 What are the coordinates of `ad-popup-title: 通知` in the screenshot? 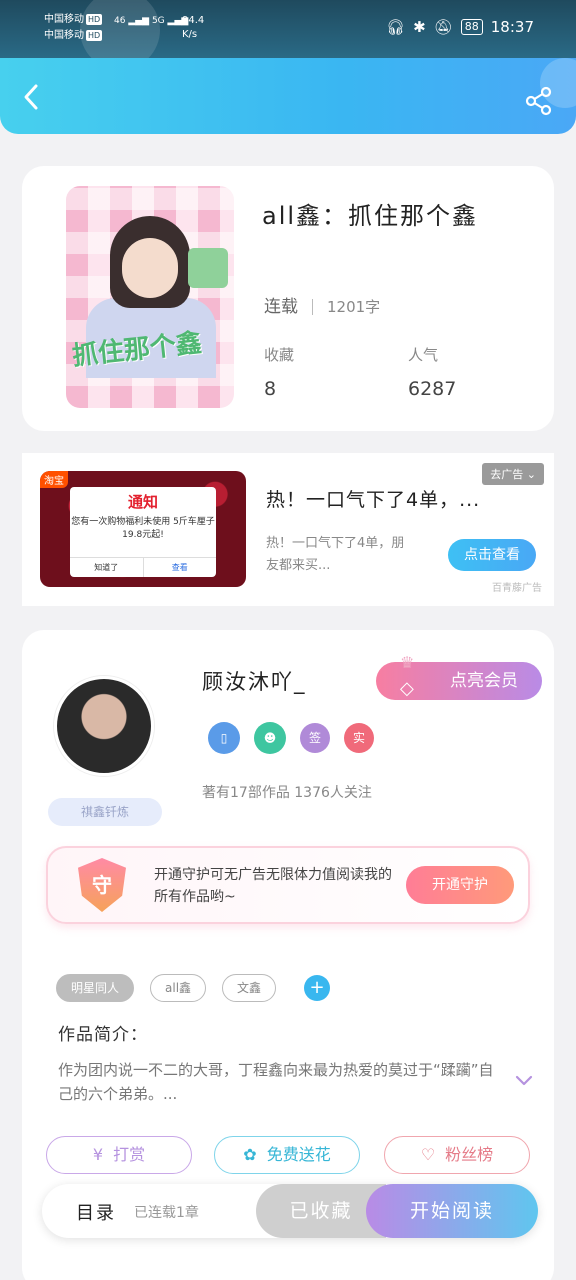 It's located at (142, 502).